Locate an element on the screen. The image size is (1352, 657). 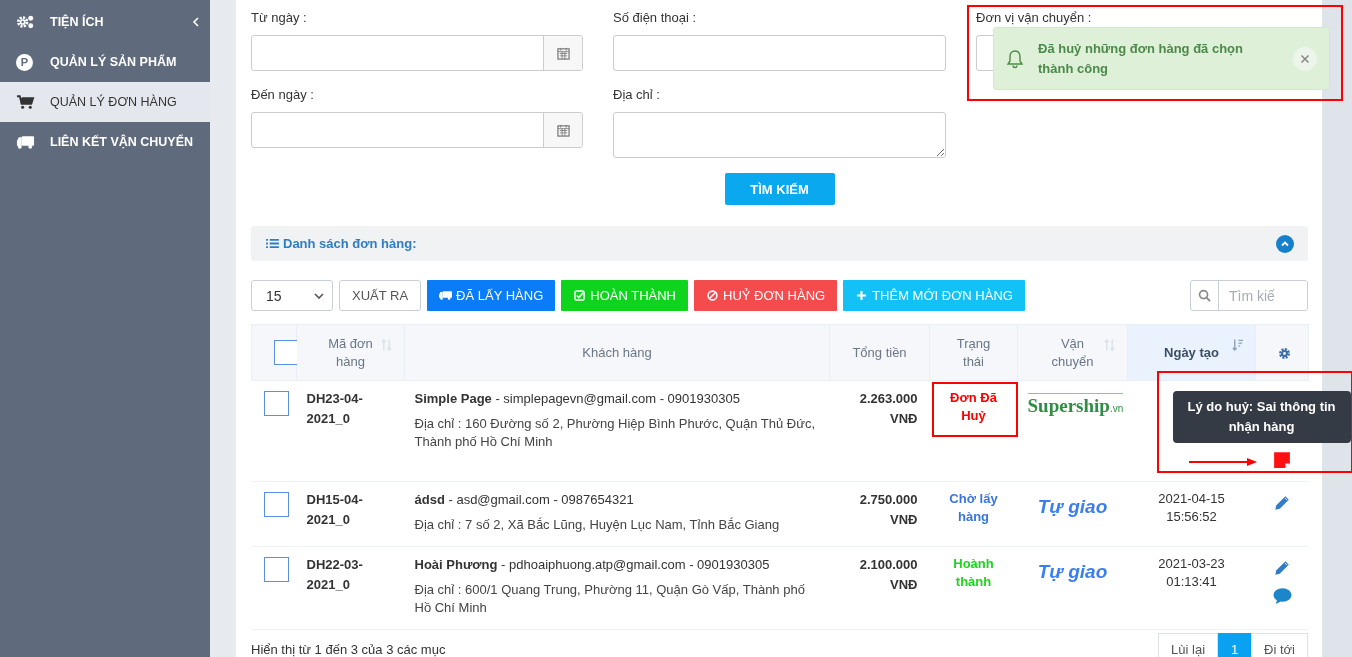
section-title: Danh sách đơn hàng: is located at coordinates (341, 243).